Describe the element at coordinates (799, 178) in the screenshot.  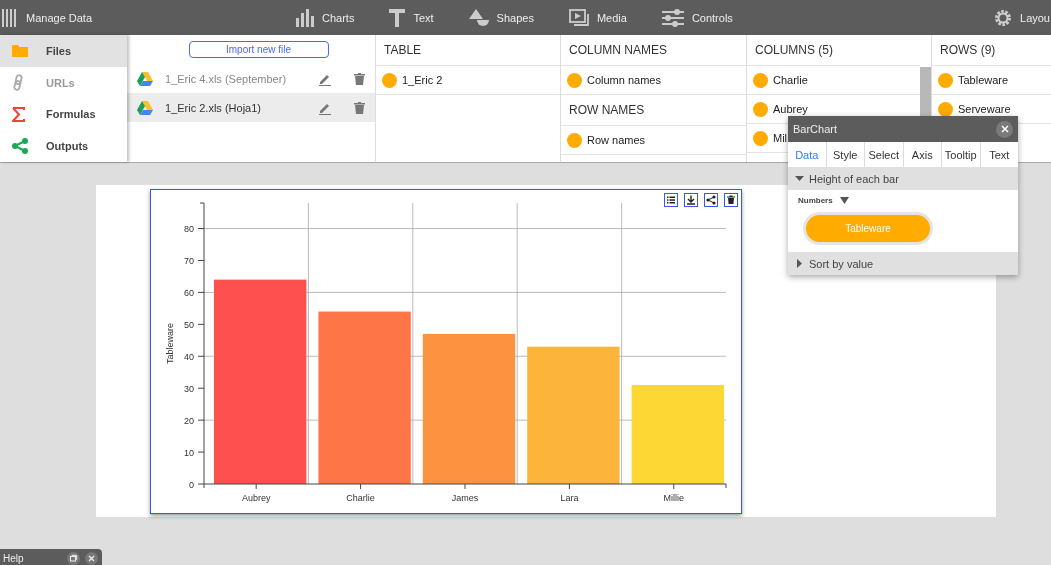
I see `expanded-triangle-icon` at that location.